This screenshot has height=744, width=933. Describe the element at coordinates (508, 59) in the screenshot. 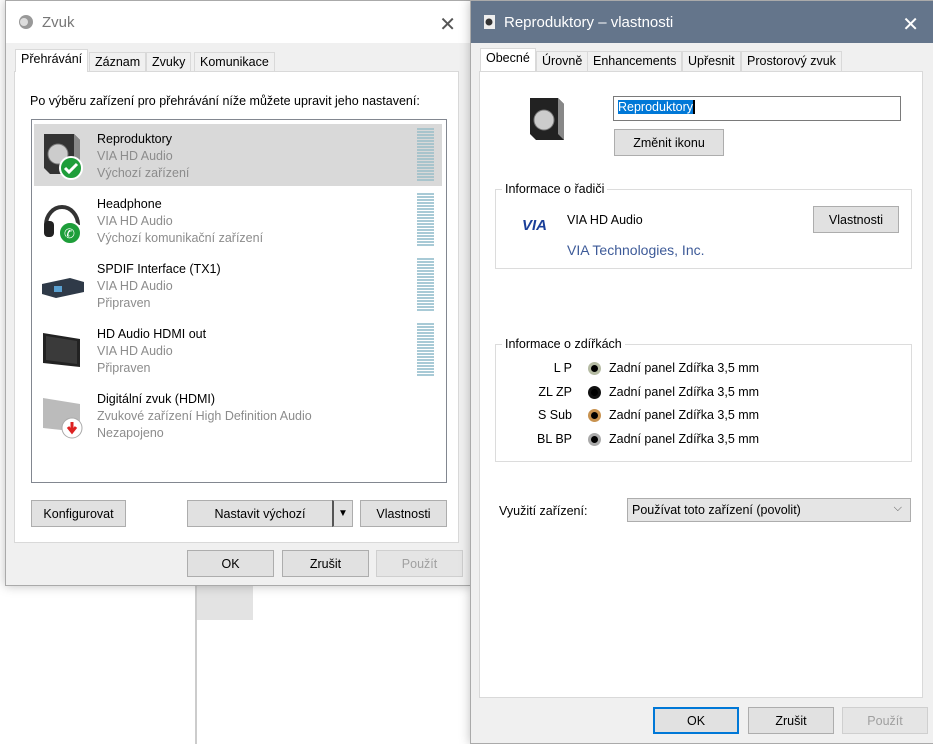

I see `tab-general: Obecné` at that location.